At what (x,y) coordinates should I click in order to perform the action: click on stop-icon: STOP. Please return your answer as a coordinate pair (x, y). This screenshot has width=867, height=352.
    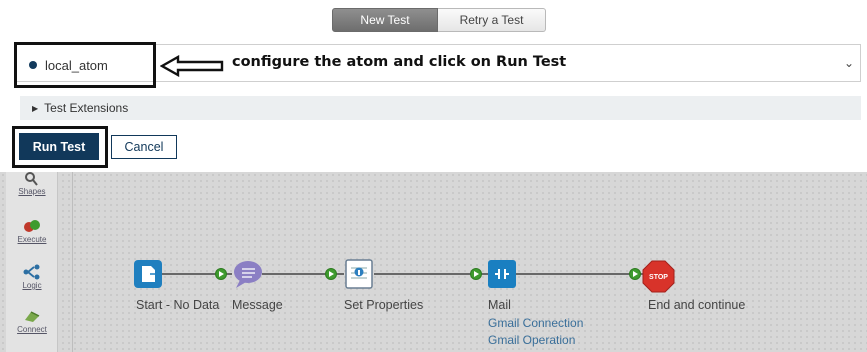
    Looking at the image, I should click on (658, 276).